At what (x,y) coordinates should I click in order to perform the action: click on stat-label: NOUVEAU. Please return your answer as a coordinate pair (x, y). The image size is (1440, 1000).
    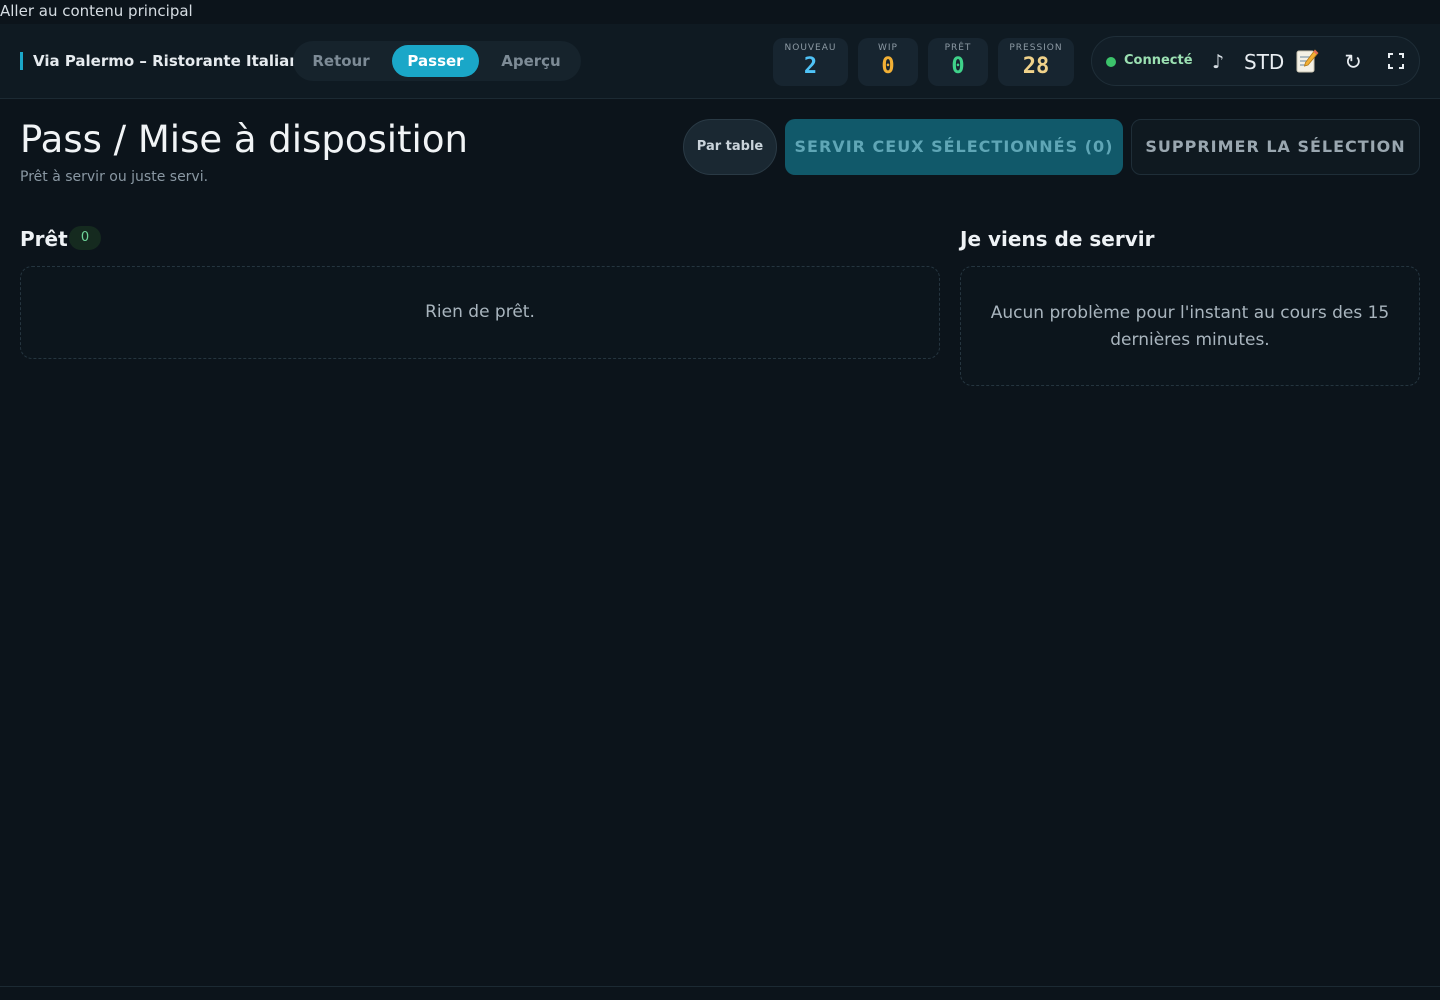
    Looking at the image, I should click on (810, 48).